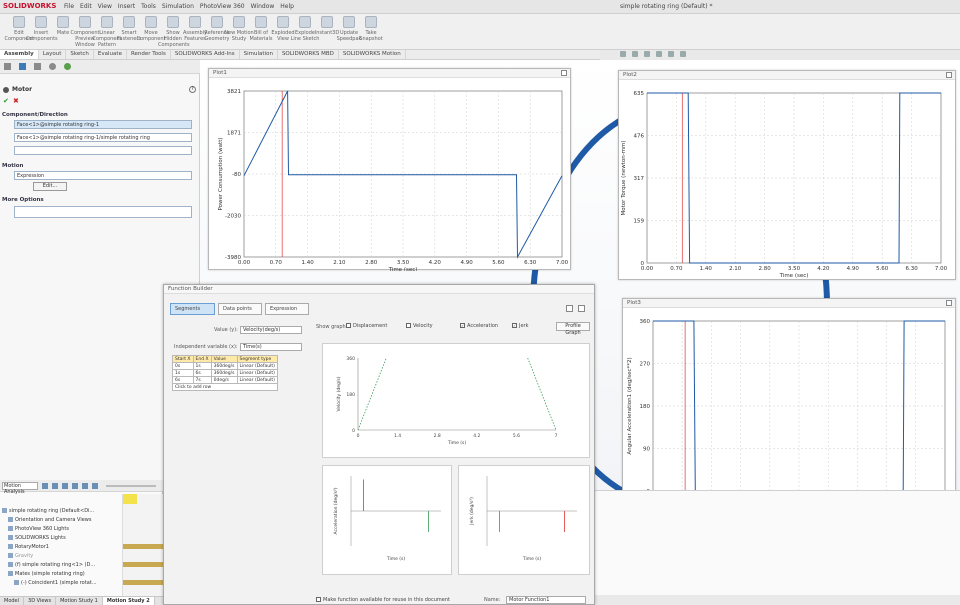 The width and height of the screenshot is (960, 605). What do you see at coordinates (569, 308) in the screenshot?
I see `fb-settings-icon` at bounding box center [569, 308].